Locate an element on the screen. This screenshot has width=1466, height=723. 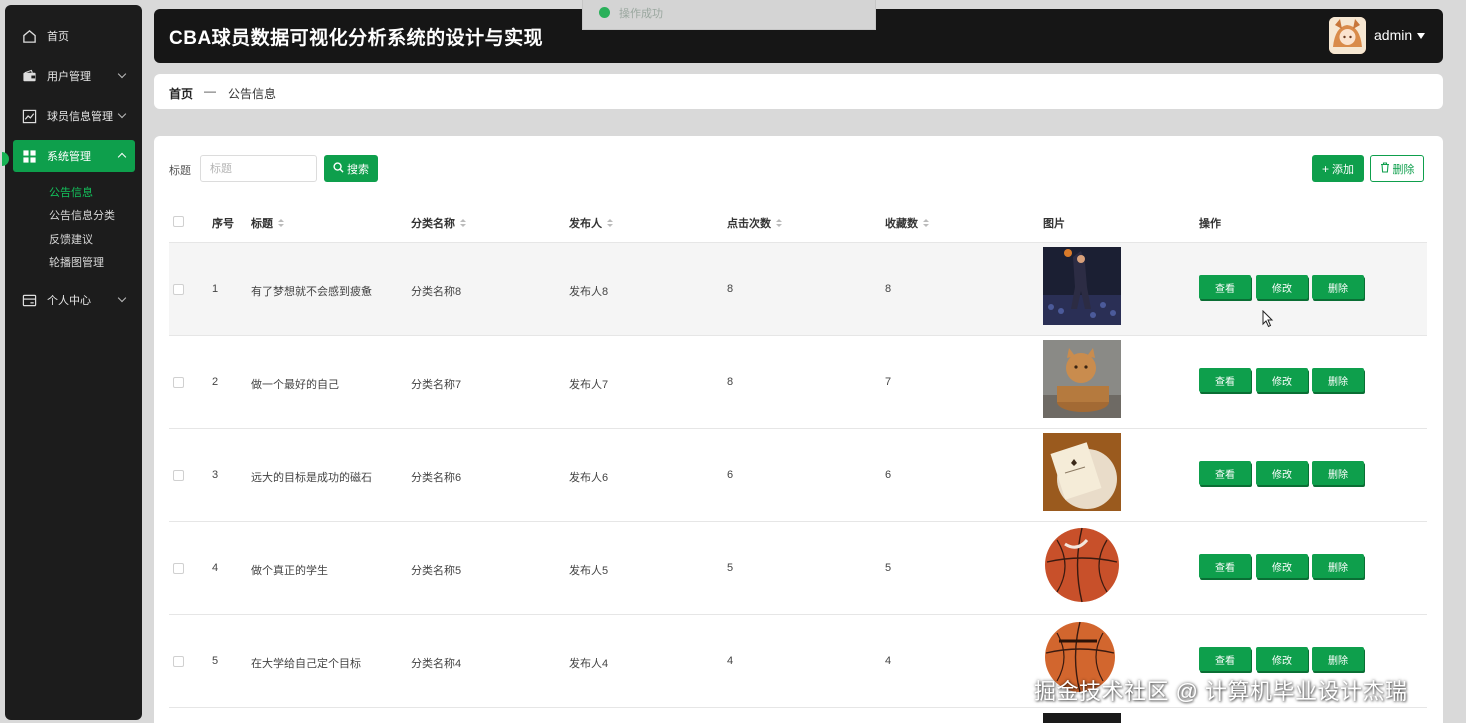
bulk-delete-button: 删除 is located at coordinates (1397, 168).